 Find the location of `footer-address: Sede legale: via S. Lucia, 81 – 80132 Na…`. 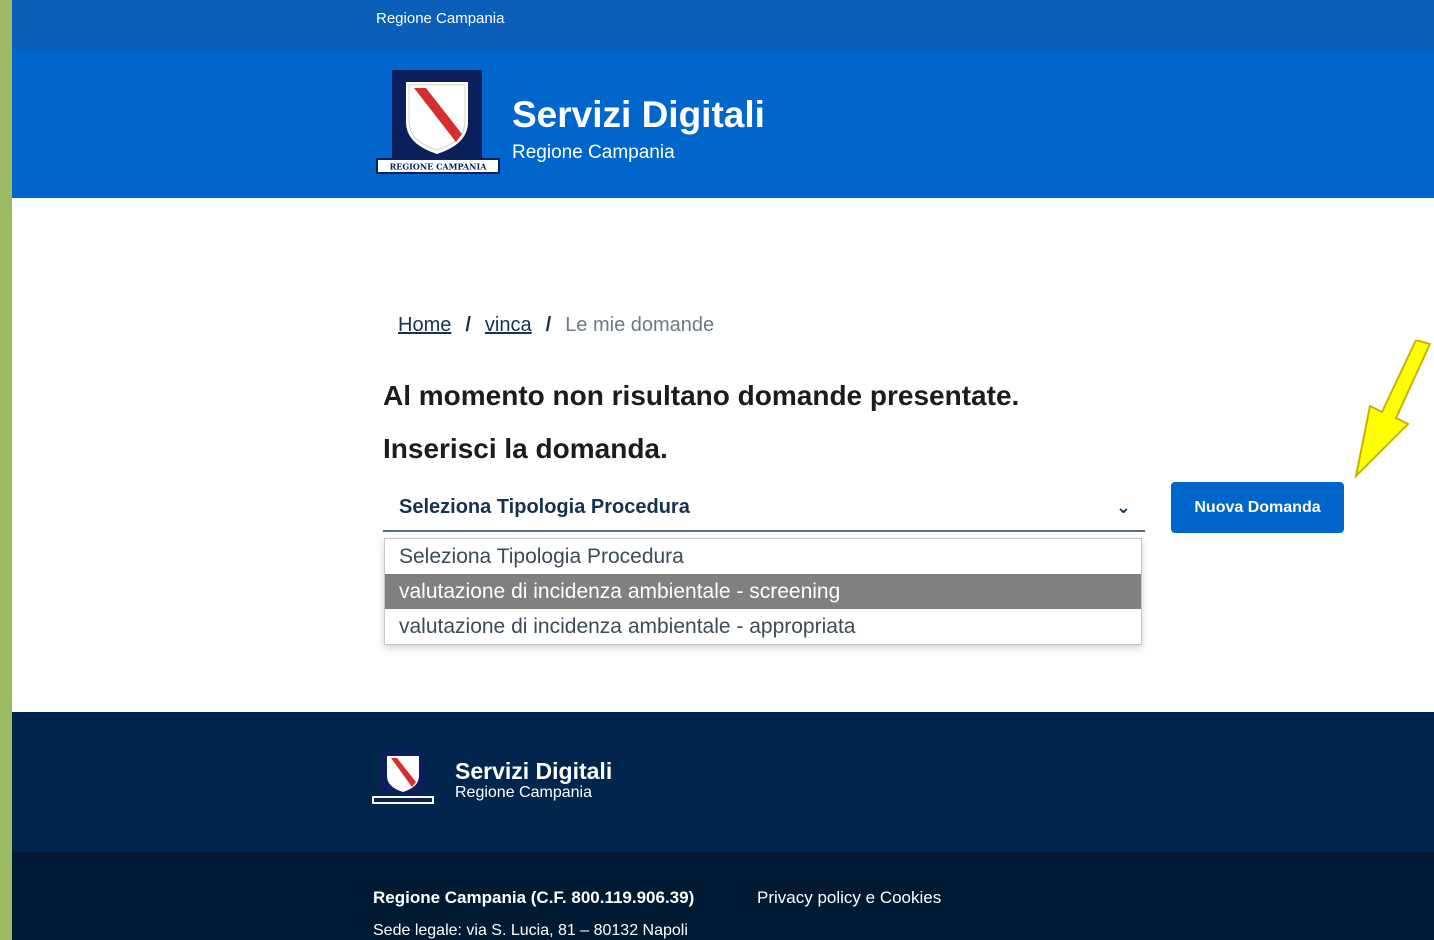

footer-address: Sede legale: via S. Lucia, 81 – 80132 Na… is located at coordinates (530, 930).